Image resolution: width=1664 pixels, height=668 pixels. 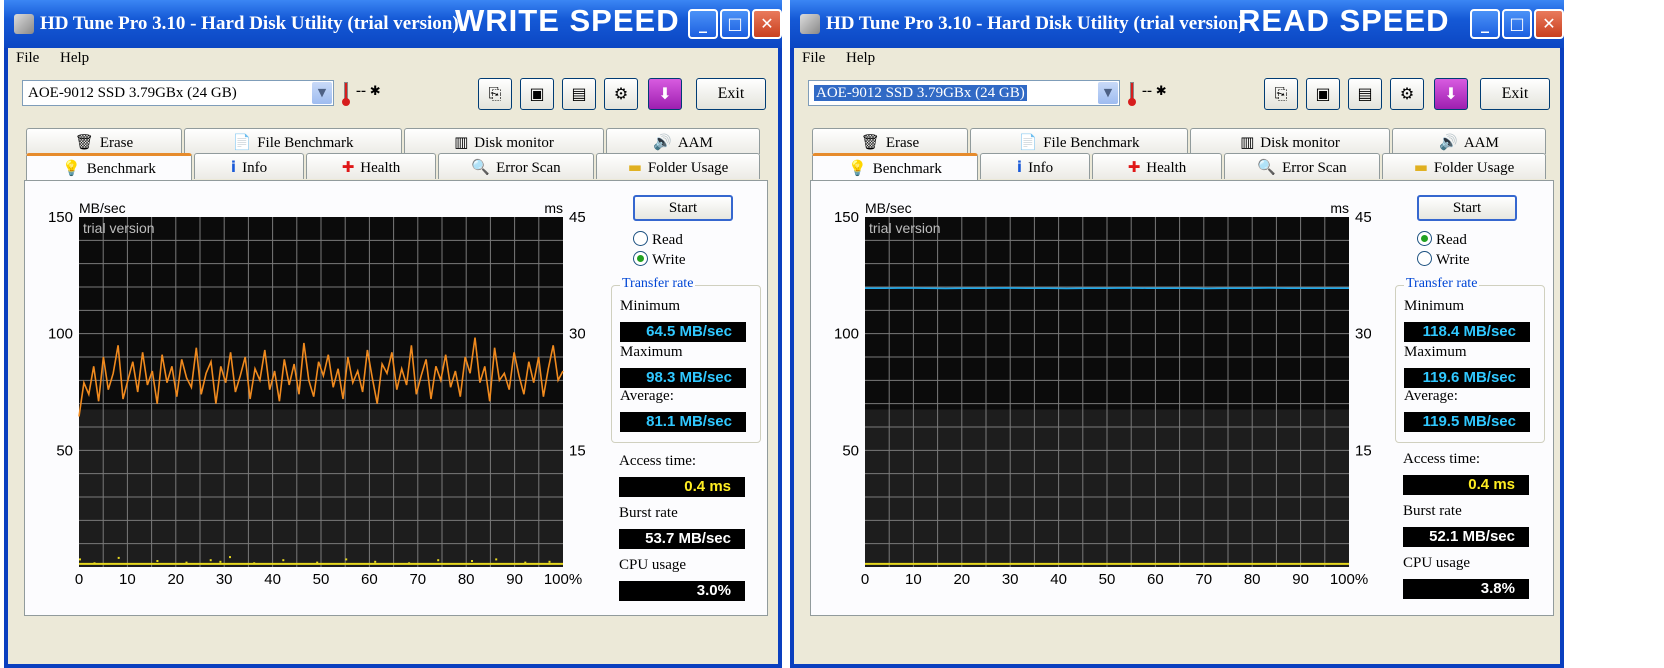 I want to click on access-time-value: 0.4 ms, so click(x=1466, y=485).